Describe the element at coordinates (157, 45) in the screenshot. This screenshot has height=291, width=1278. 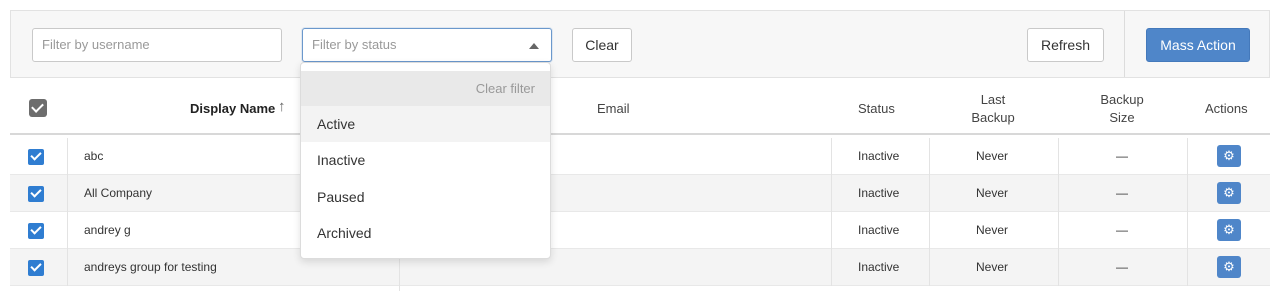
I see `username-filter-input: Filter by username` at that location.